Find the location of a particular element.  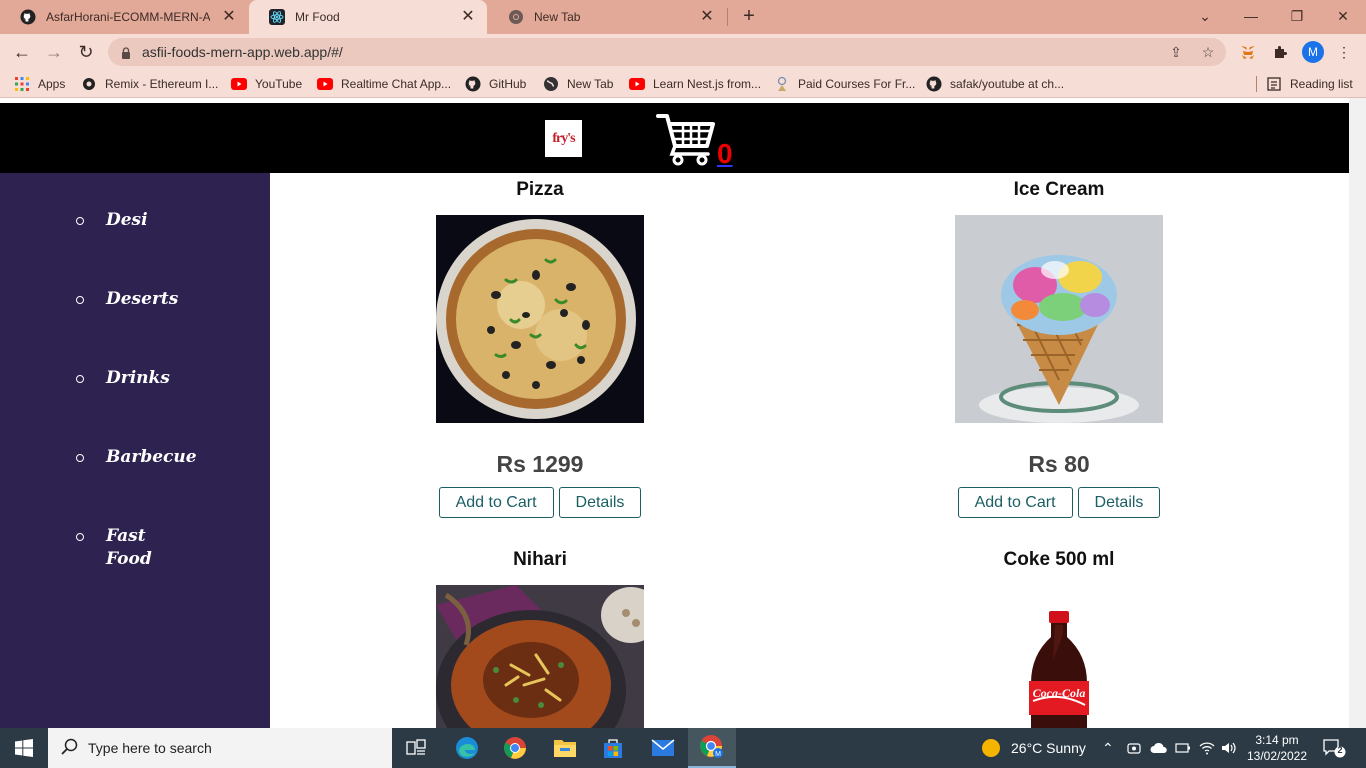

bookmark-youtube: YouTube is located at coordinates (266, 84).